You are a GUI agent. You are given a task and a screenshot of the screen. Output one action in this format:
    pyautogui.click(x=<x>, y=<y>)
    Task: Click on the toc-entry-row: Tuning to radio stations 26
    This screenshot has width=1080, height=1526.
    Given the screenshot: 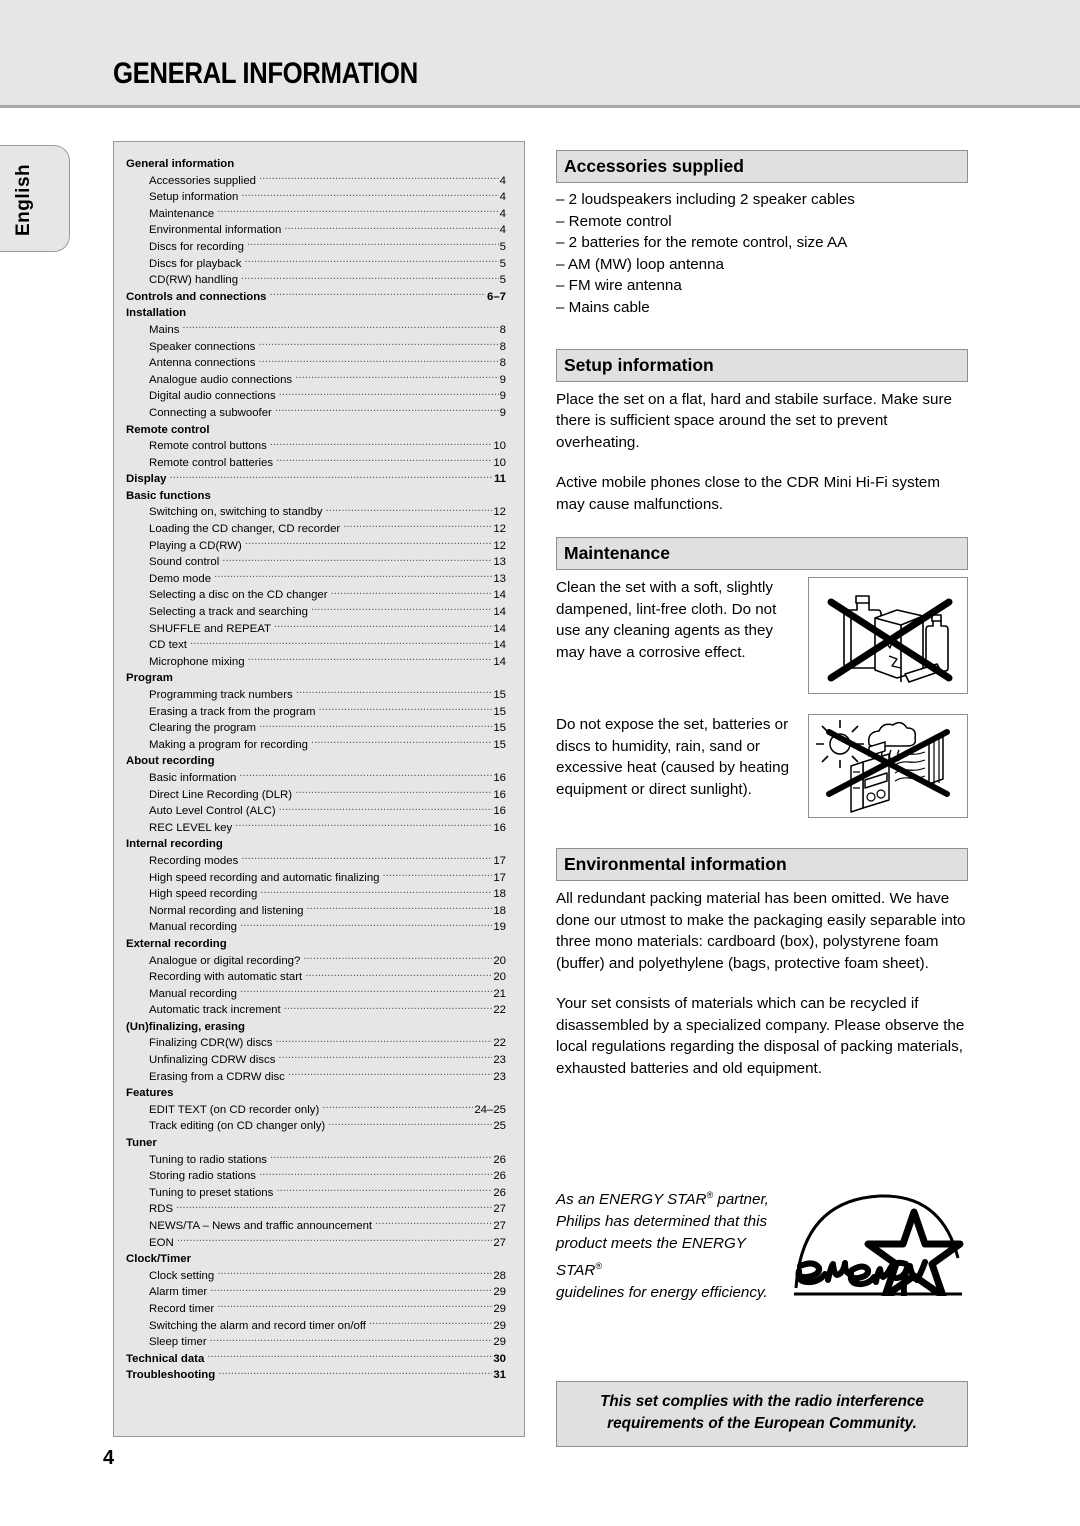 What is the action you would take?
    pyautogui.click(x=316, y=1160)
    